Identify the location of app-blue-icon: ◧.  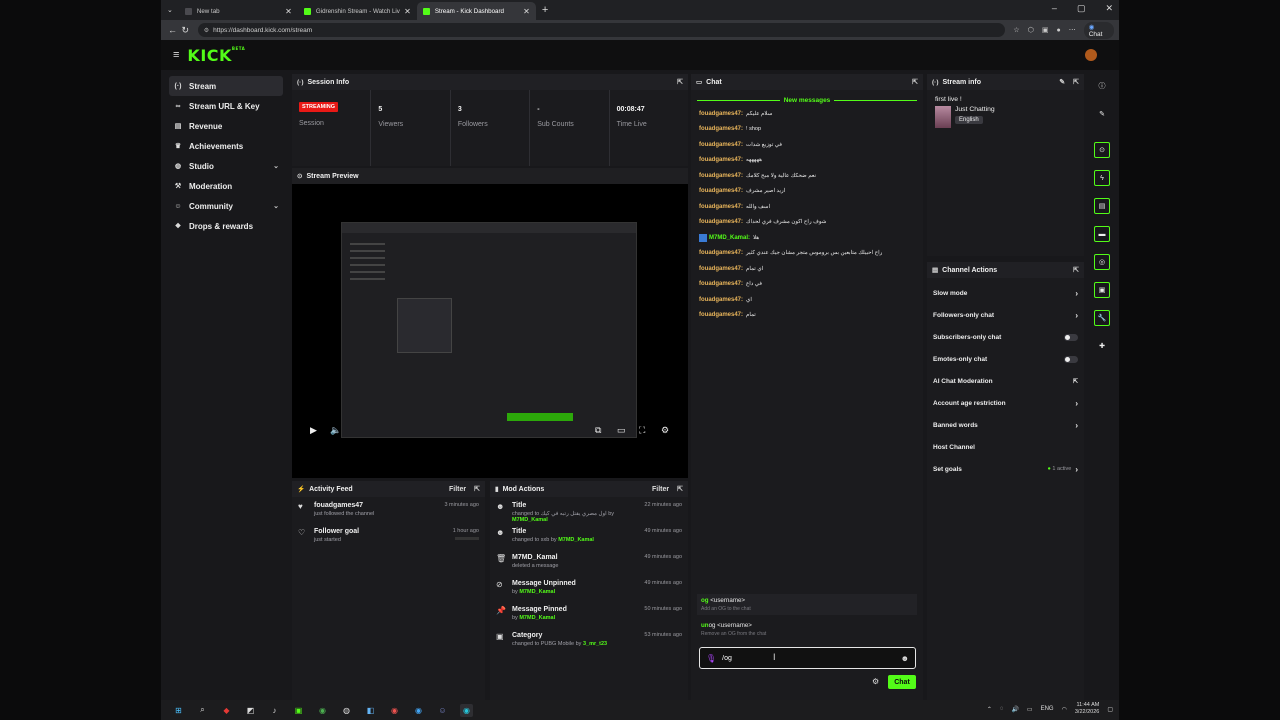
(370, 710).